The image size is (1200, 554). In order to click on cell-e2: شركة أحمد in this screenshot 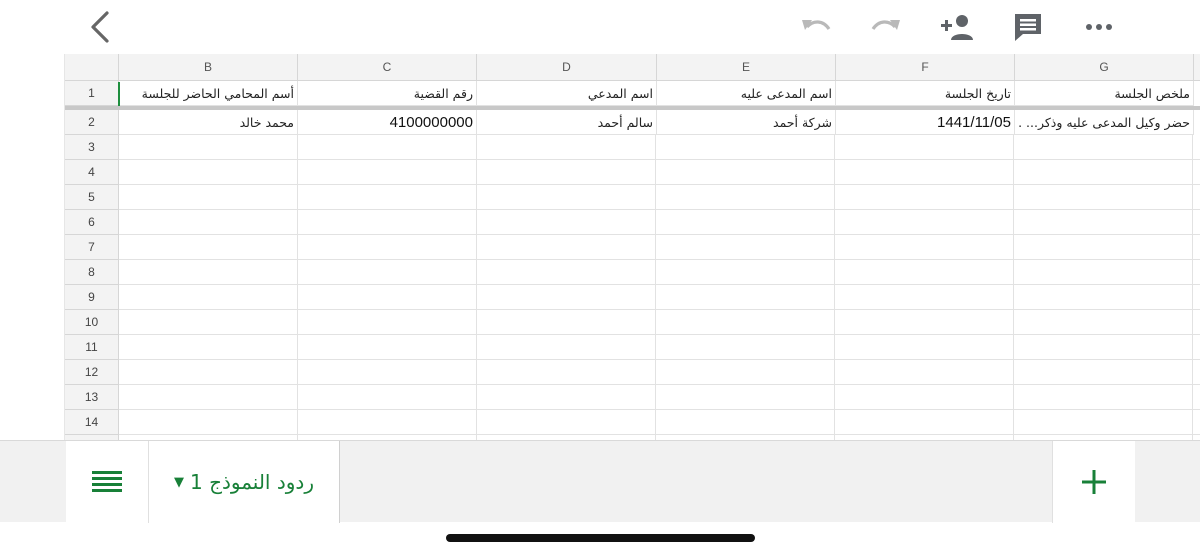, I will do `click(746, 122)`.